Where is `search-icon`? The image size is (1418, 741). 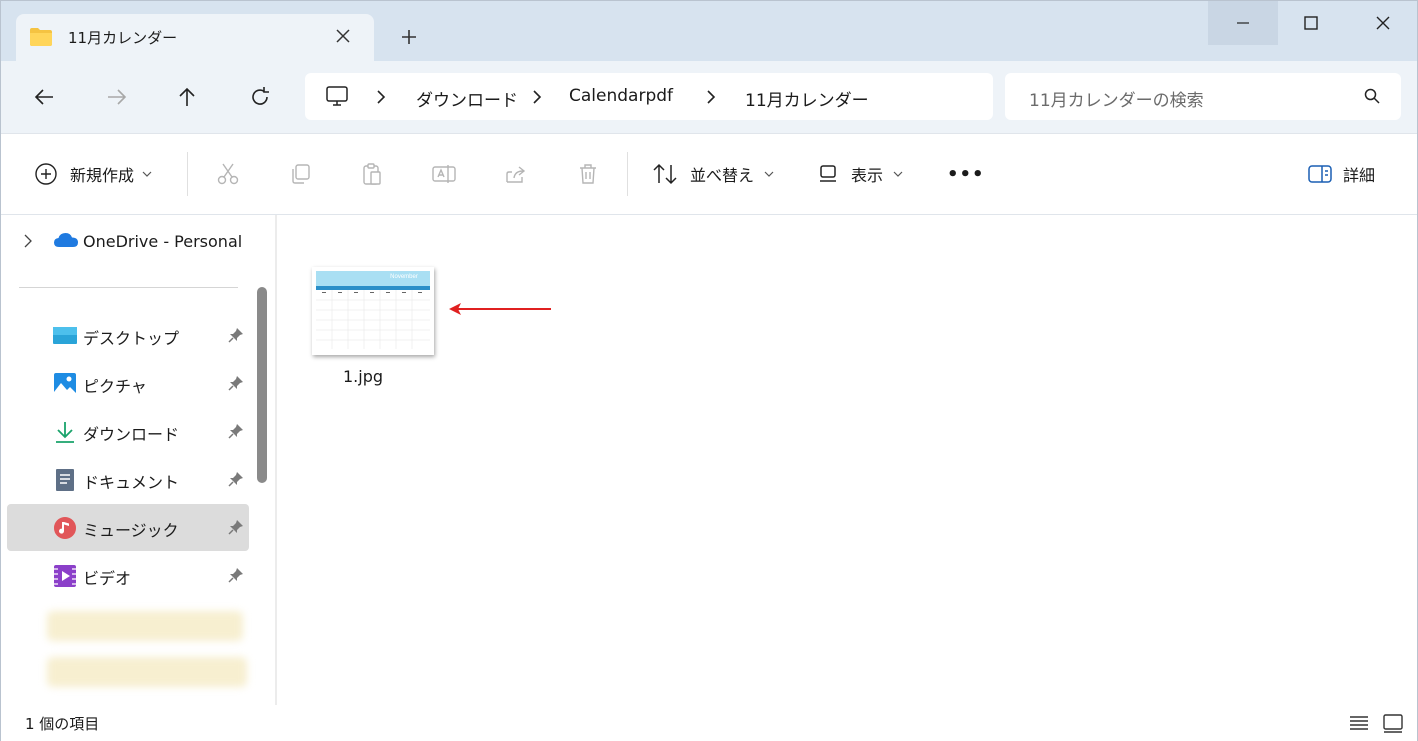
search-icon is located at coordinates (1372, 98).